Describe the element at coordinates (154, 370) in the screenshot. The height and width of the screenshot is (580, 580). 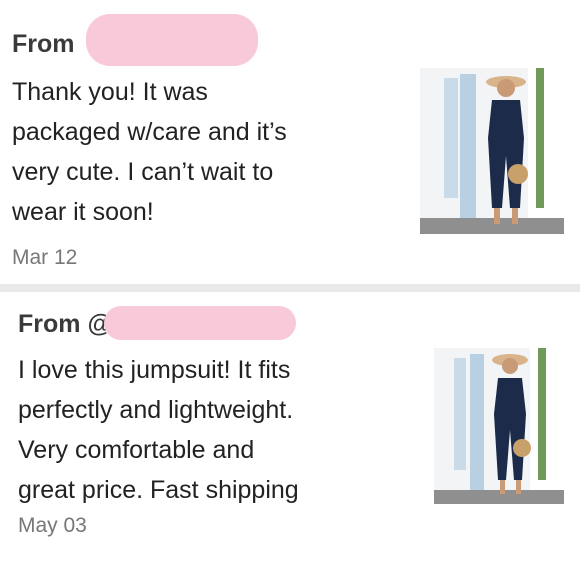
I see `review-text-line: I love this jumpsuit! It fits` at that location.